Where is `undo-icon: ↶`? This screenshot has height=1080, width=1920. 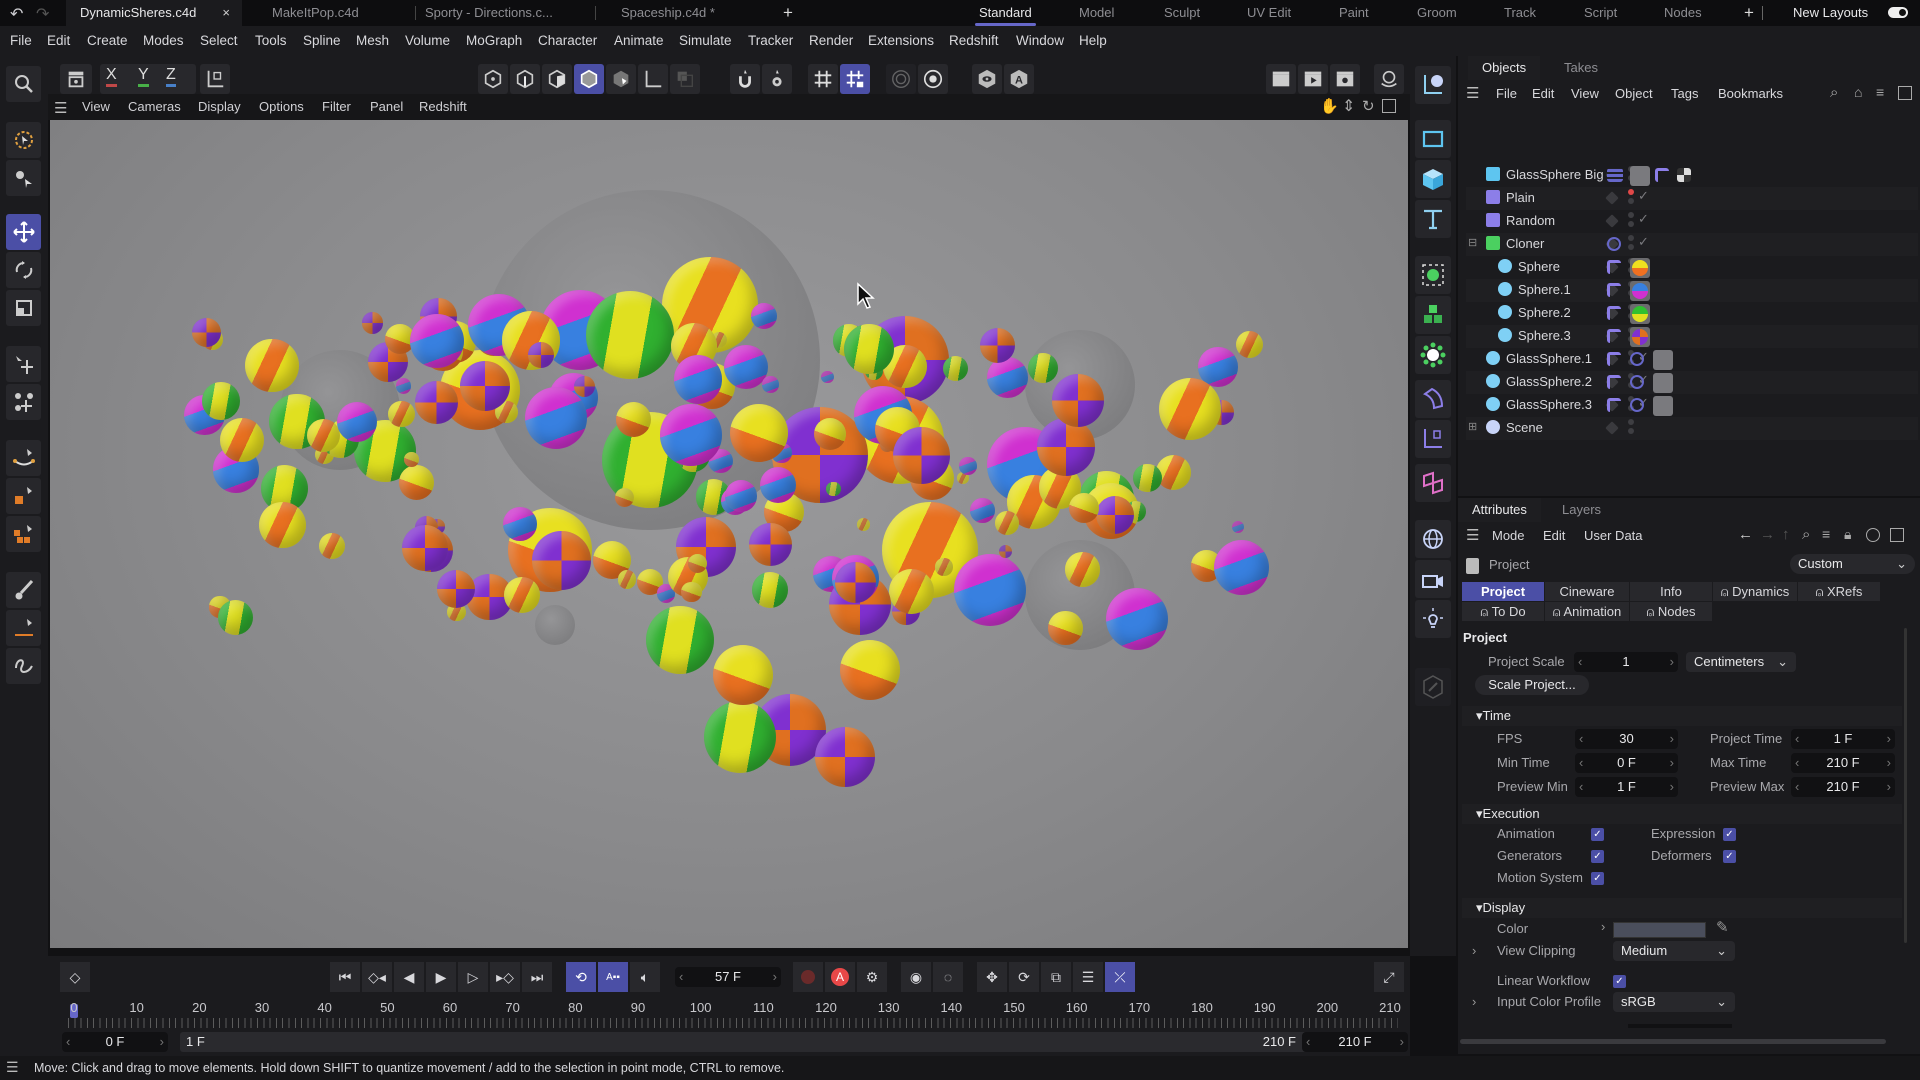 undo-icon: ↶ is located at coordinates (16, 14).